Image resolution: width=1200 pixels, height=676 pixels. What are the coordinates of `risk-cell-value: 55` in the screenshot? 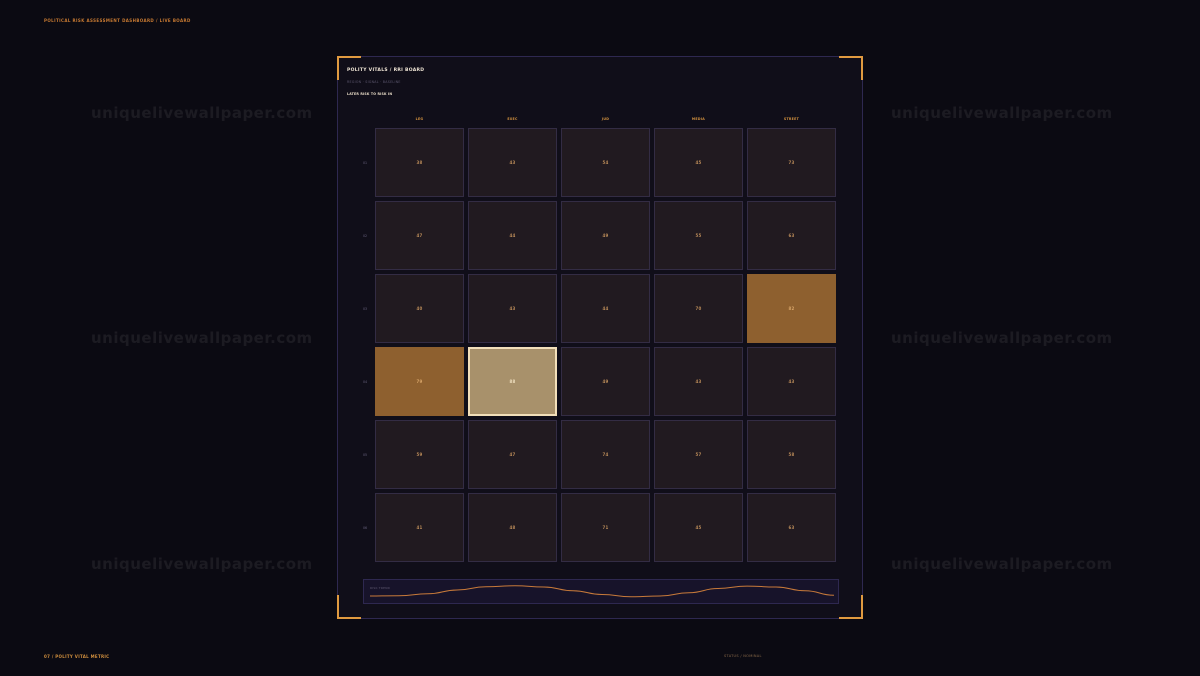 It's located at (698, 235).